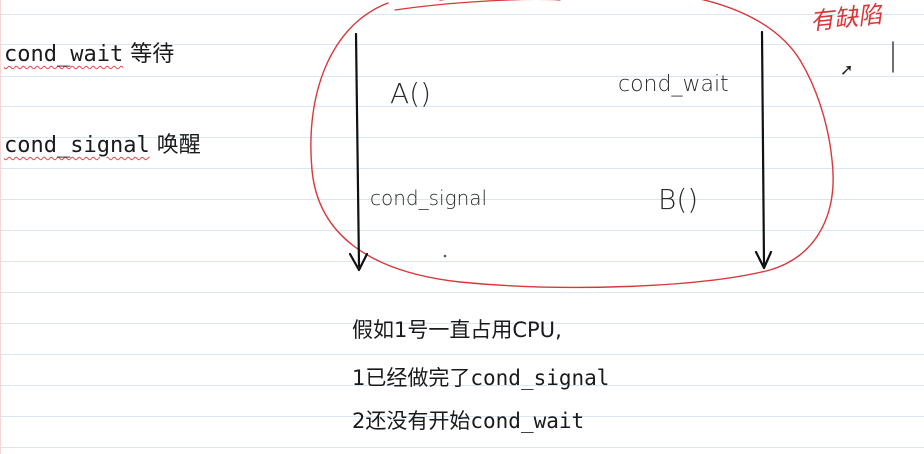  I want to click on thread1-a-label: A(), so click(411, 93).